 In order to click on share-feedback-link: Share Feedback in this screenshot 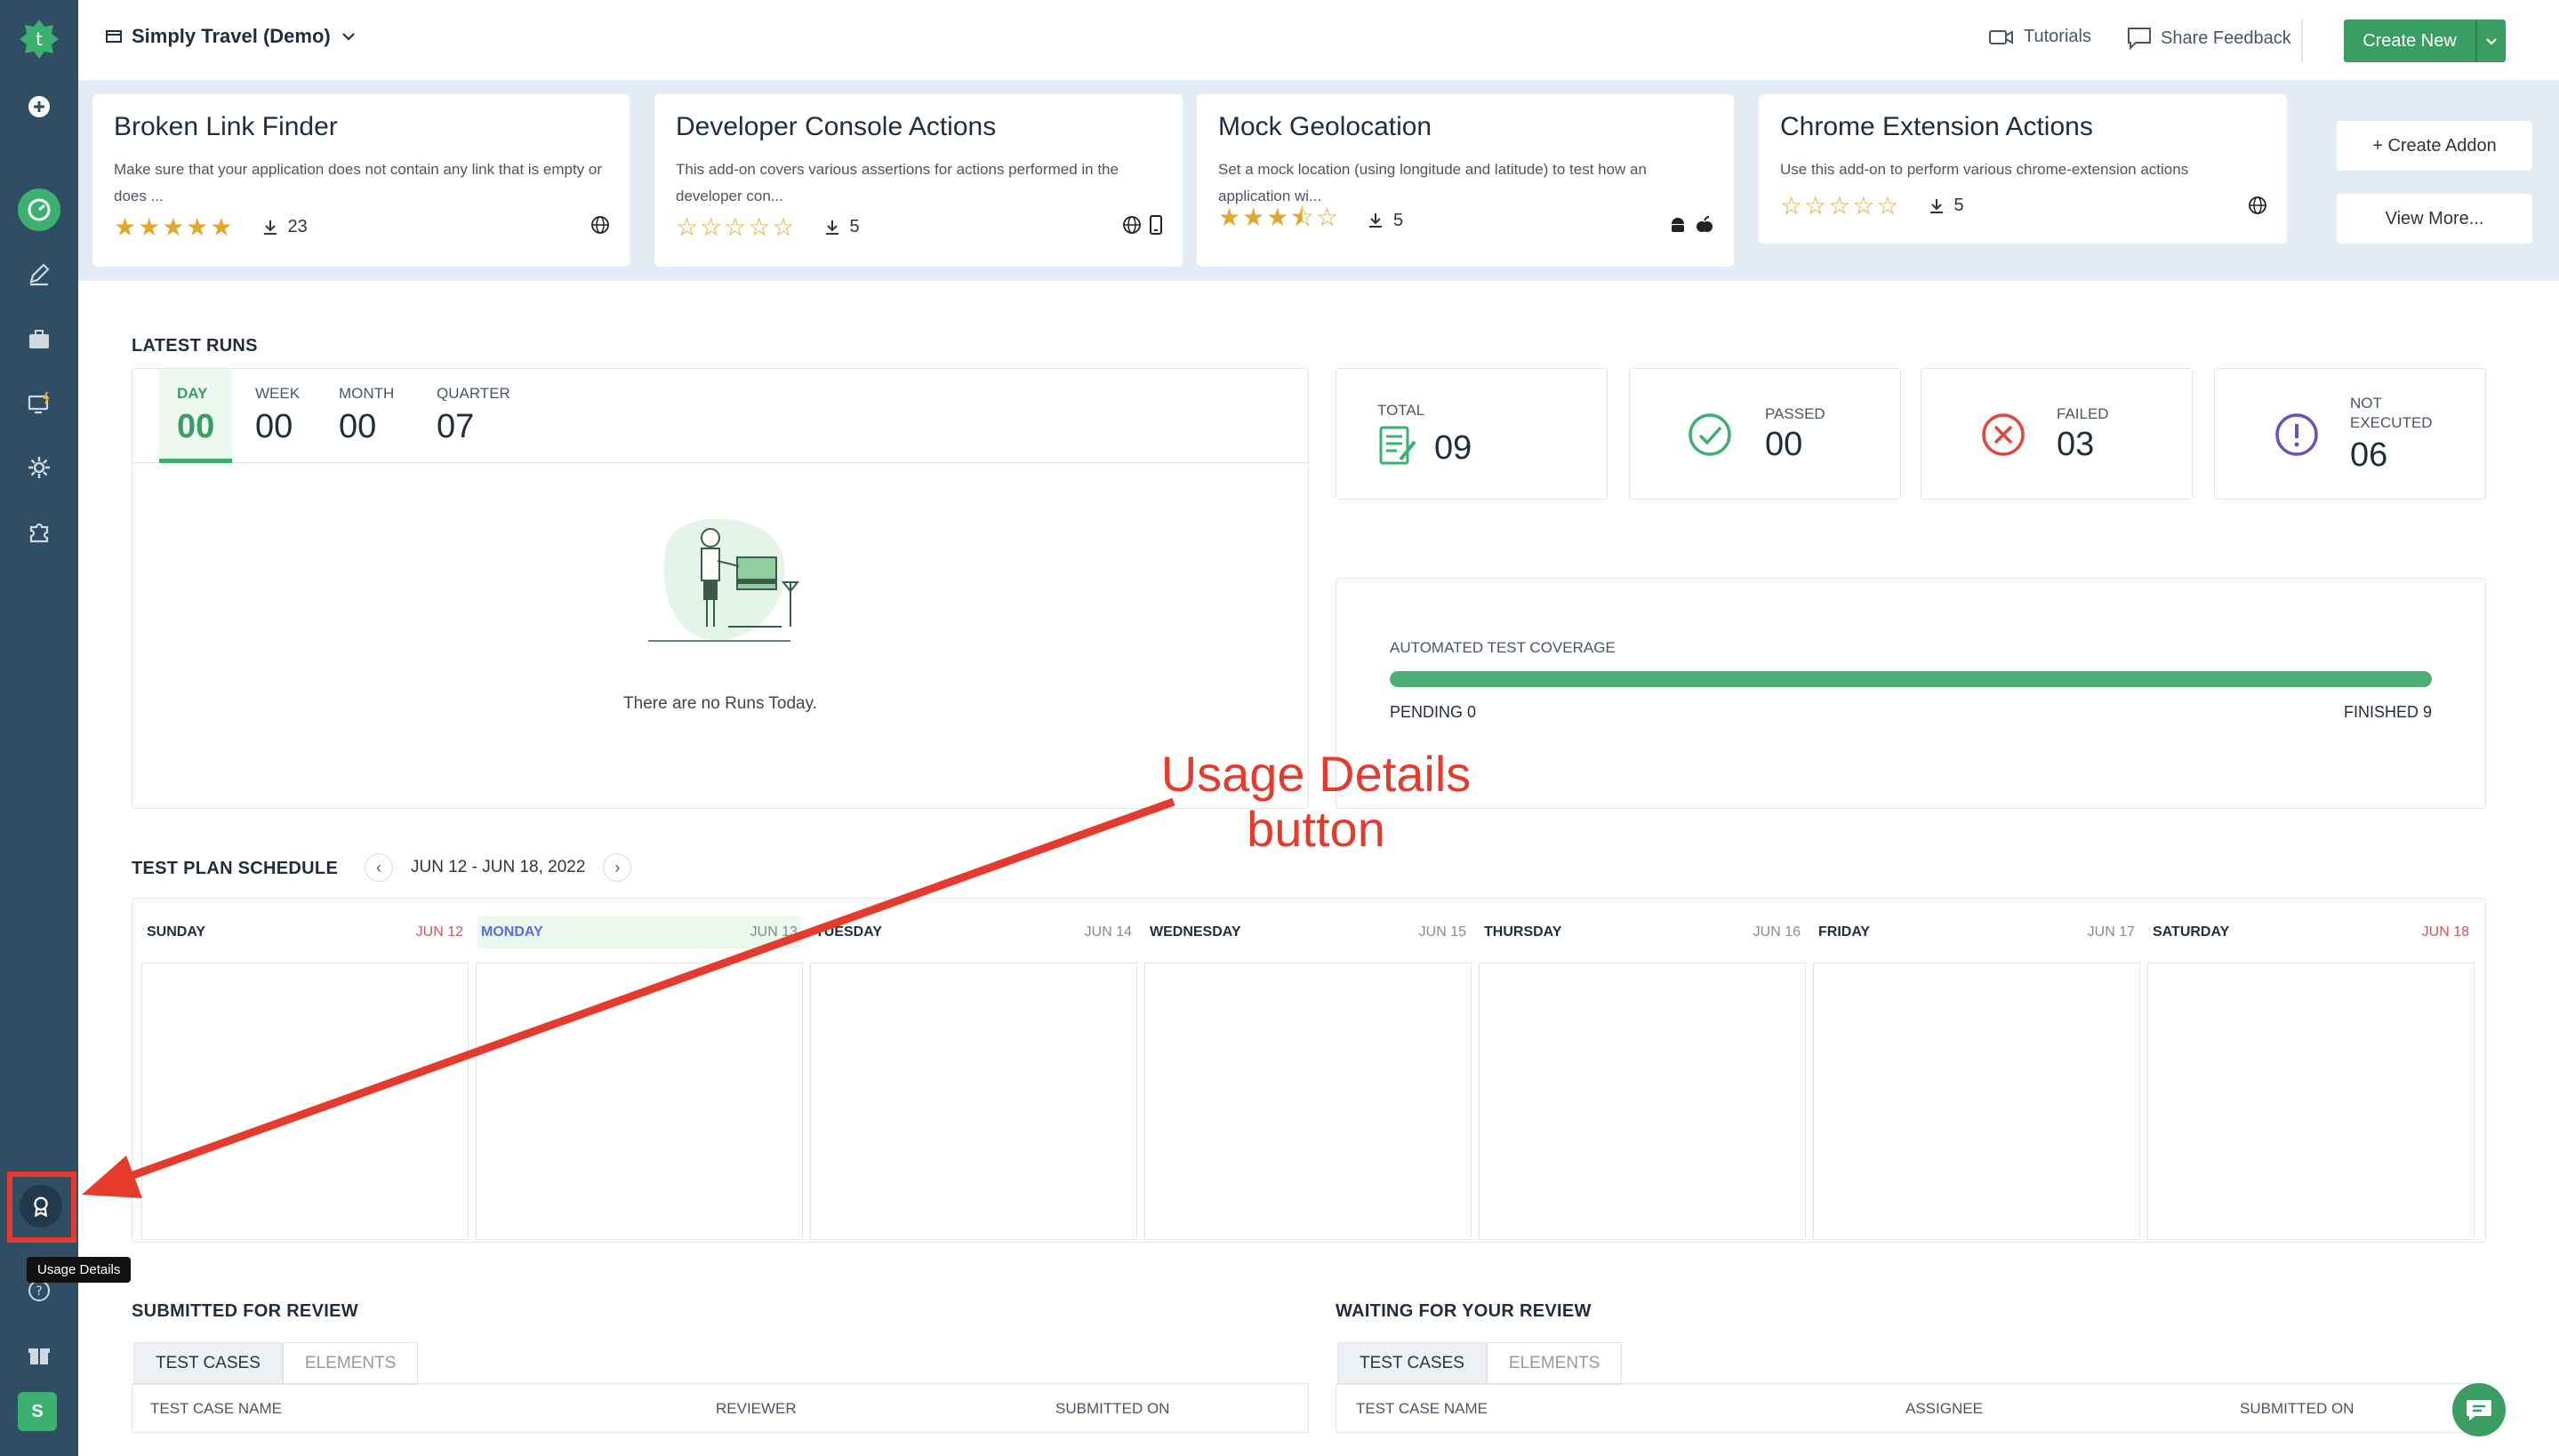, I will do `click(2209, 38)`.